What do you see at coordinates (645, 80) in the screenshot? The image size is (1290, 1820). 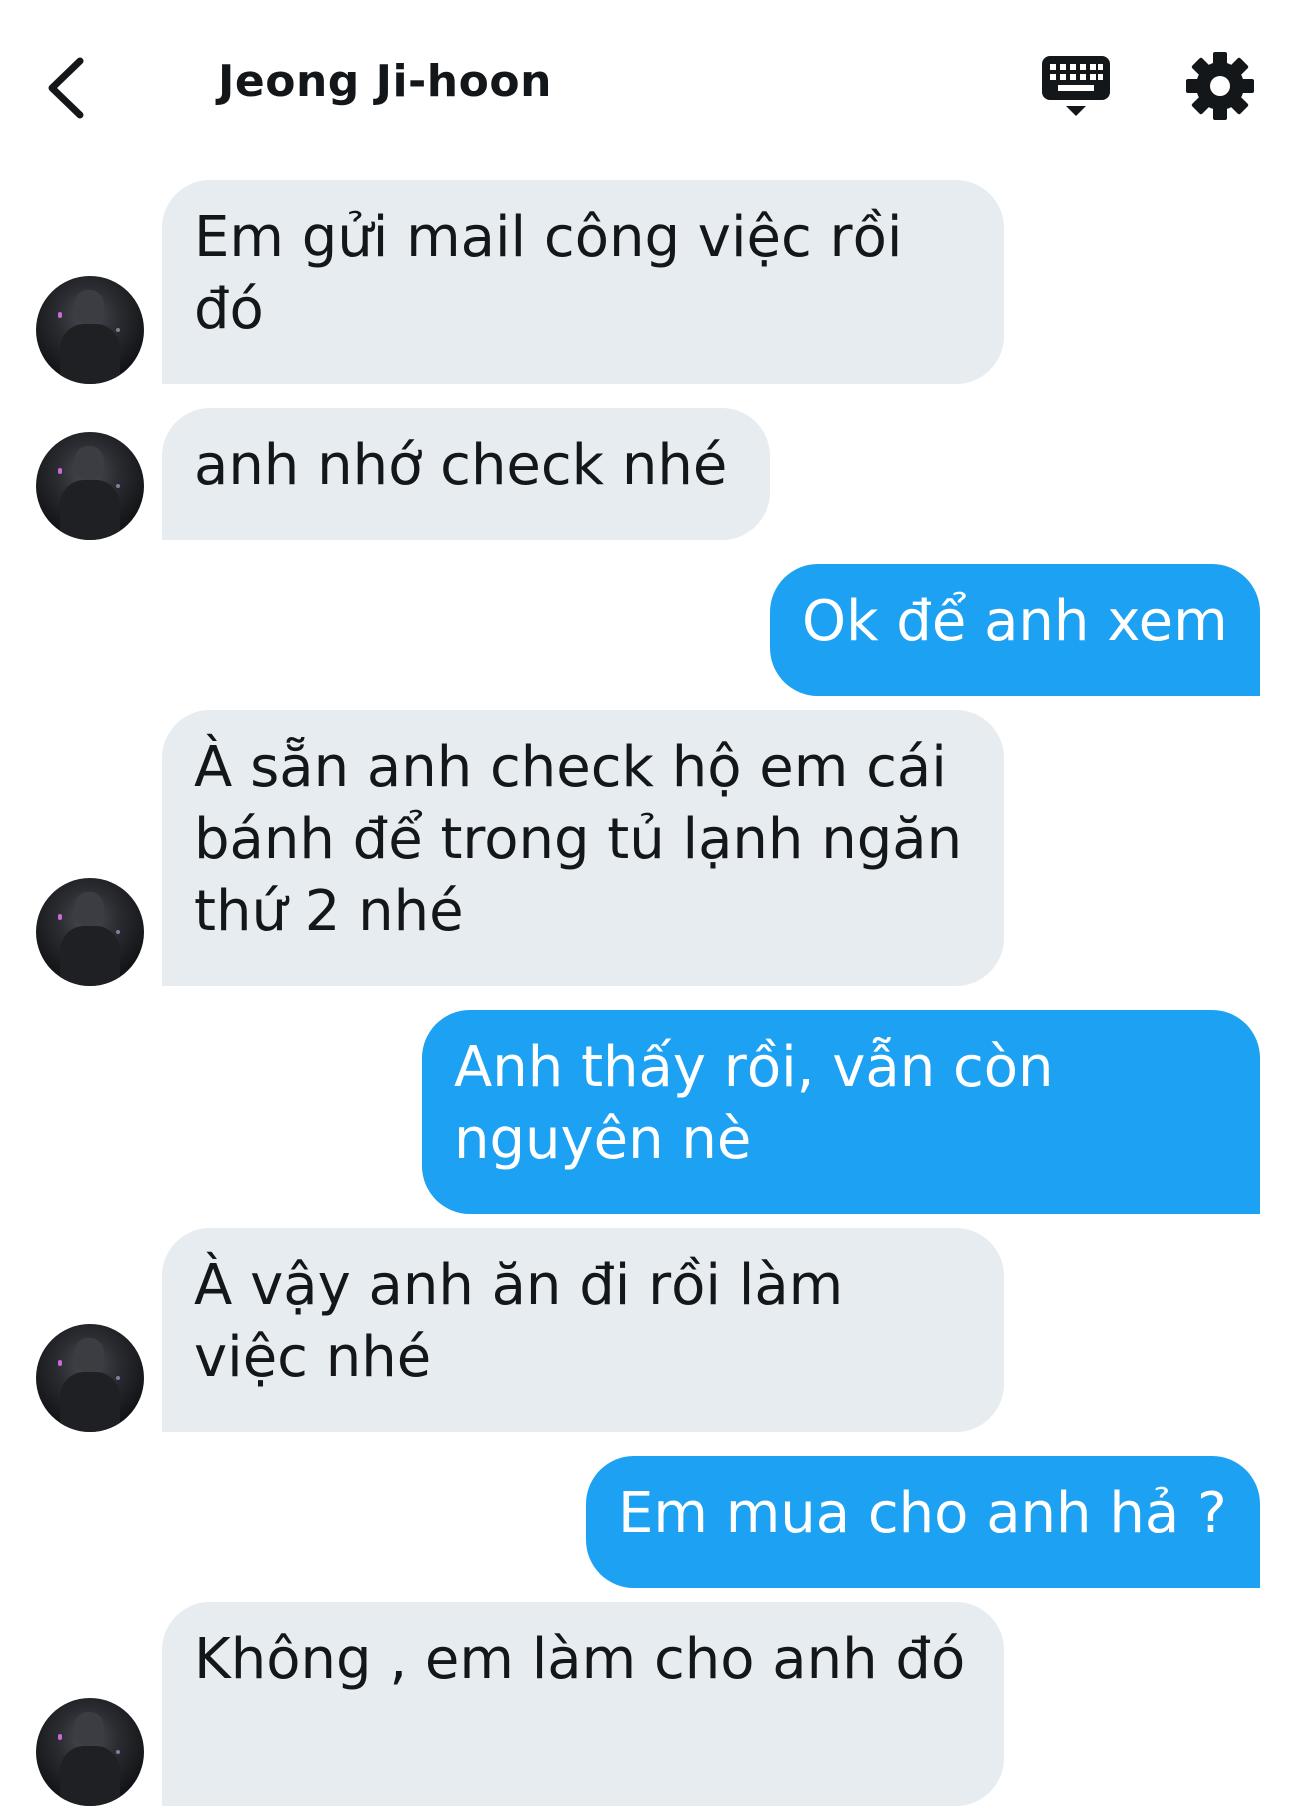 I see `conversation-header: Jeong Ji-hoon` at bounding box center [645, 80].